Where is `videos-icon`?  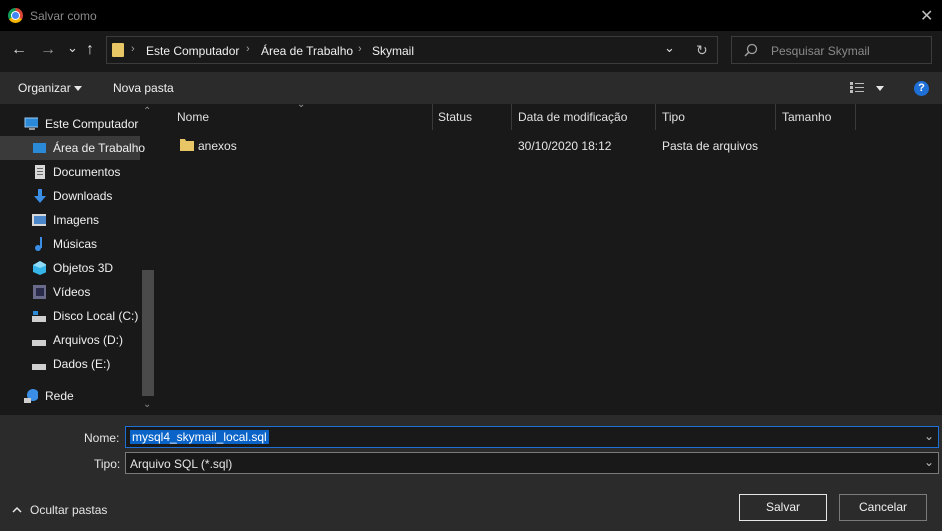
videos-icon is located at coordinates (39, 292).